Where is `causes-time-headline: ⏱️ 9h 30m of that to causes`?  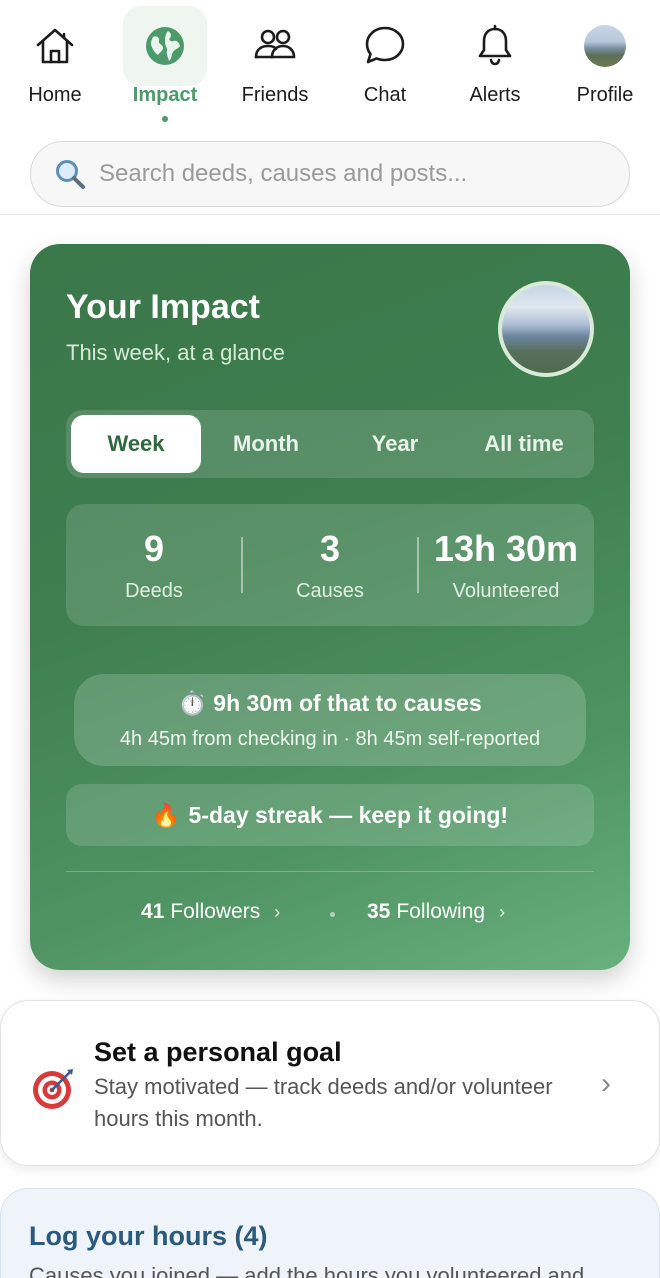
causes-time-headline: ⏱️ 9h 30m of that to causes is located at coordinates (330, 703).